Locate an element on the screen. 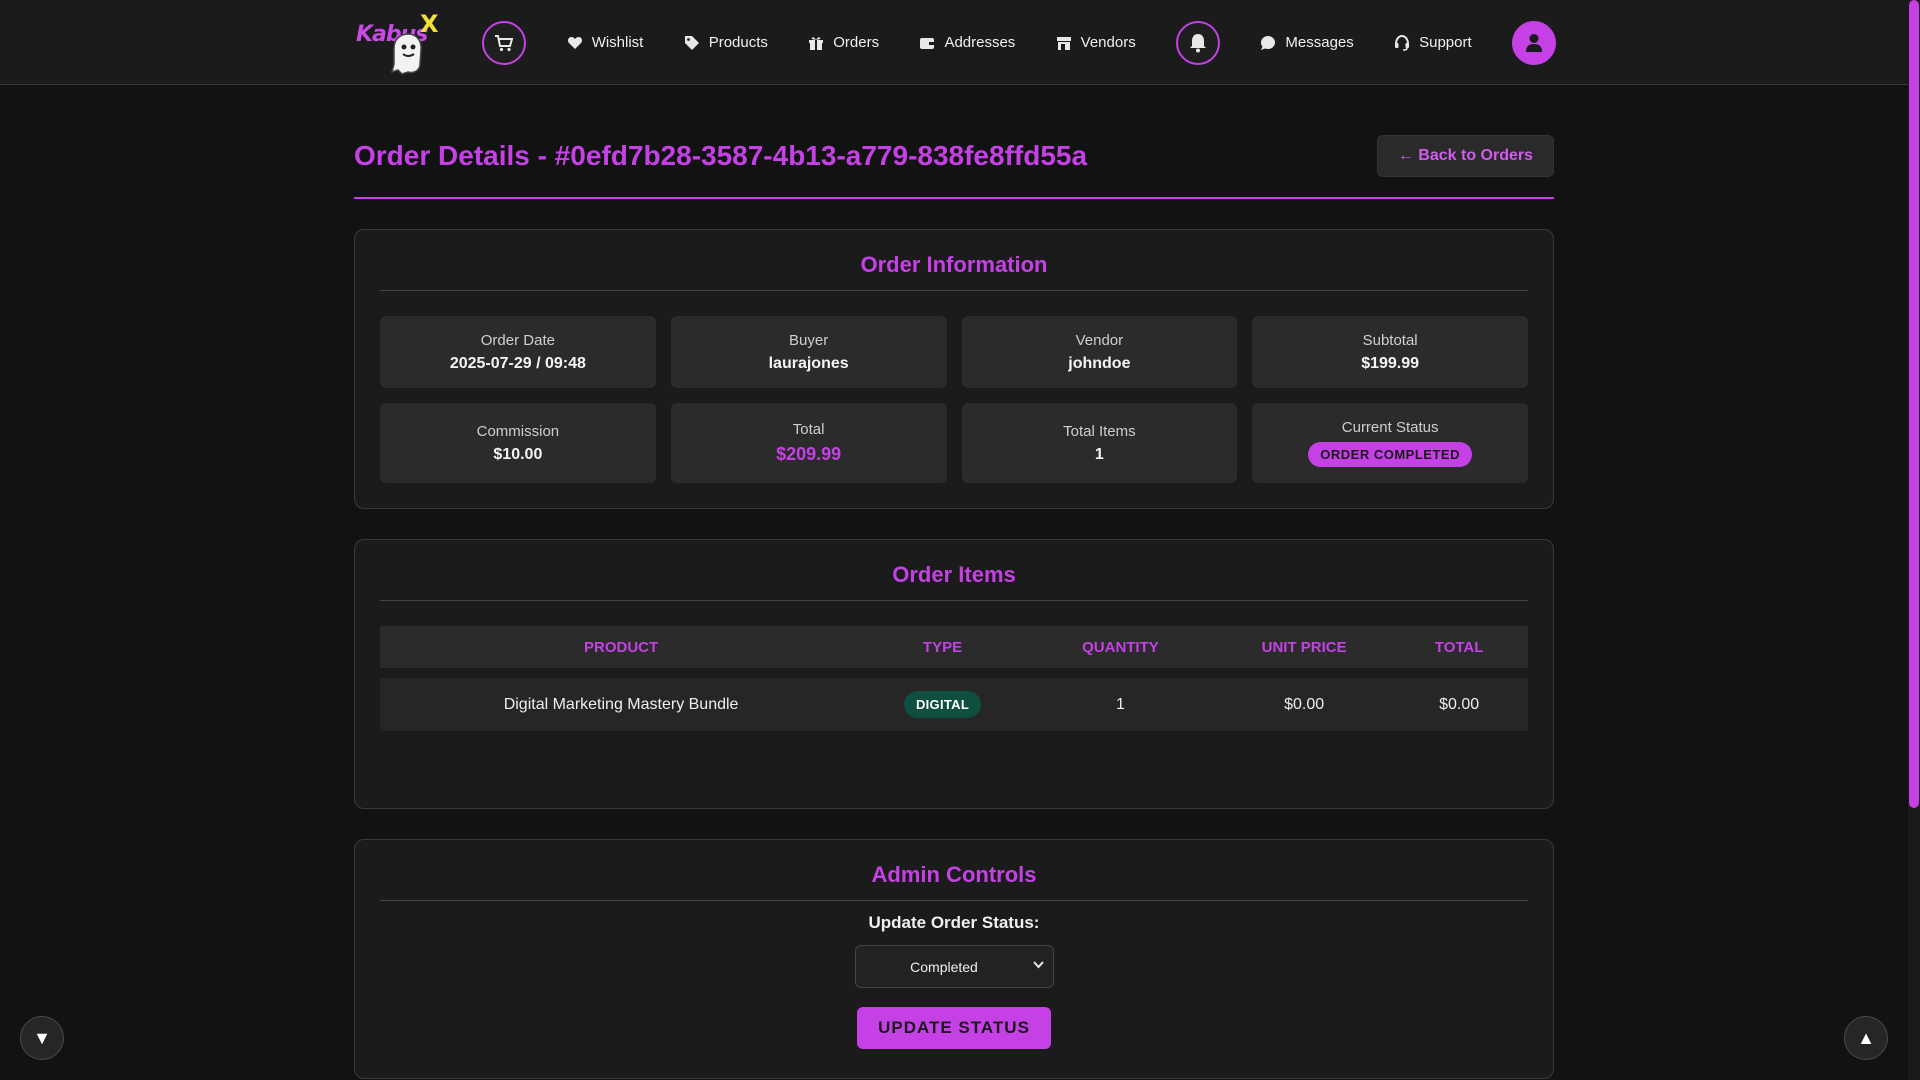 The width and height of the screenshot is (1920, 1080). type-badge: DIGITAL is located at coordinates (942, 704).